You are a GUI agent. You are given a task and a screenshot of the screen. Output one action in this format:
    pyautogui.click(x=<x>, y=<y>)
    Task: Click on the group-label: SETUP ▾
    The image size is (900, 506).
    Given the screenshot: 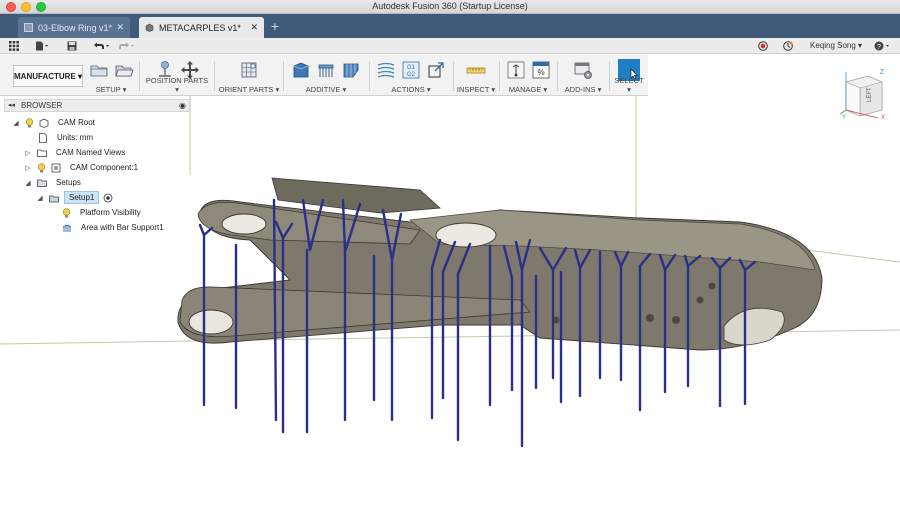 What is the action you would take?
    pyautogui.click(x=111, y=89)
    